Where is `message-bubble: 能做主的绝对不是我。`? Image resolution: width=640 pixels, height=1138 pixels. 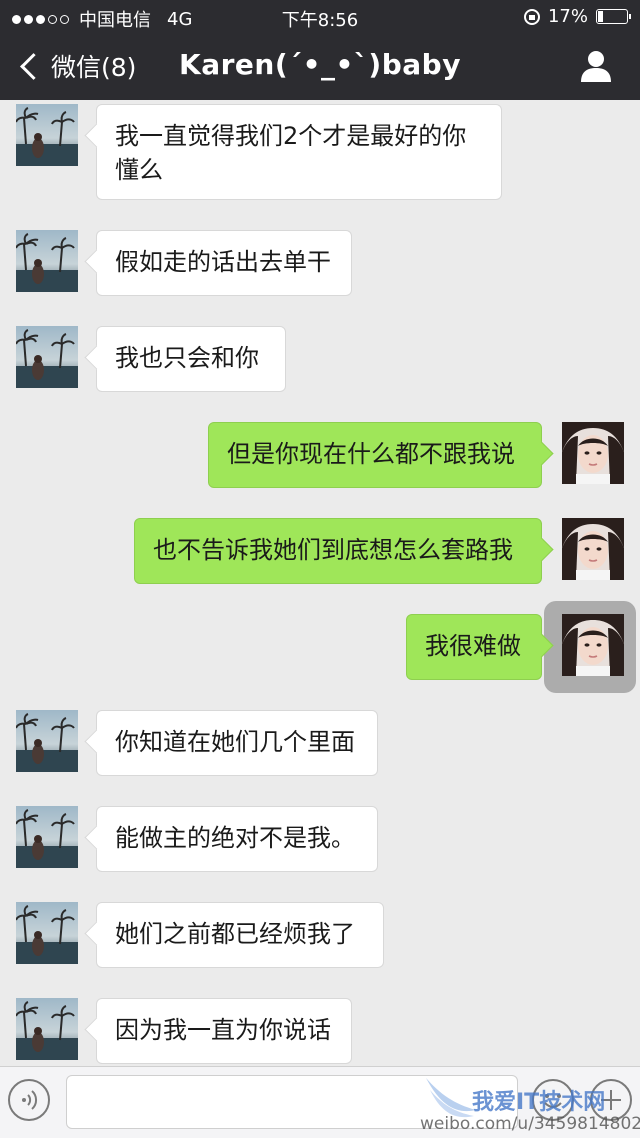 message-bubble: 能做主的绝对不是我。 is located at coordinates (237, 839).